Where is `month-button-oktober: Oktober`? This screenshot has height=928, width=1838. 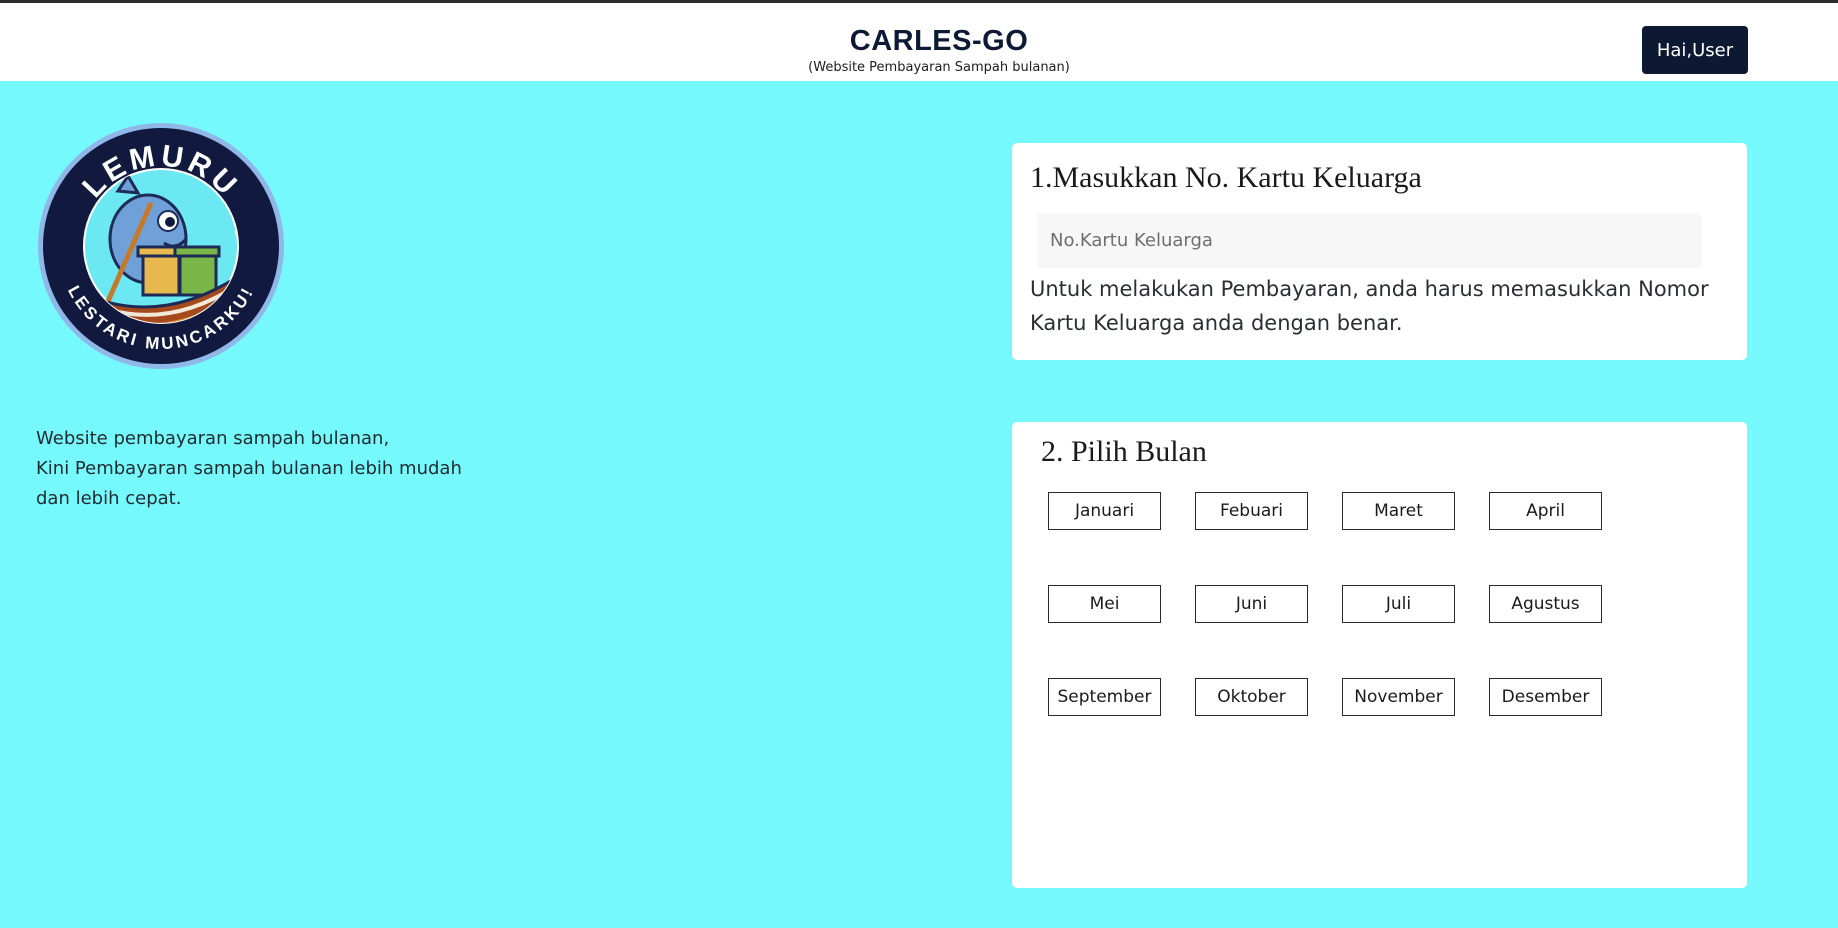 month-button-oktober: Oktober is located at coordinates (1251, 697).